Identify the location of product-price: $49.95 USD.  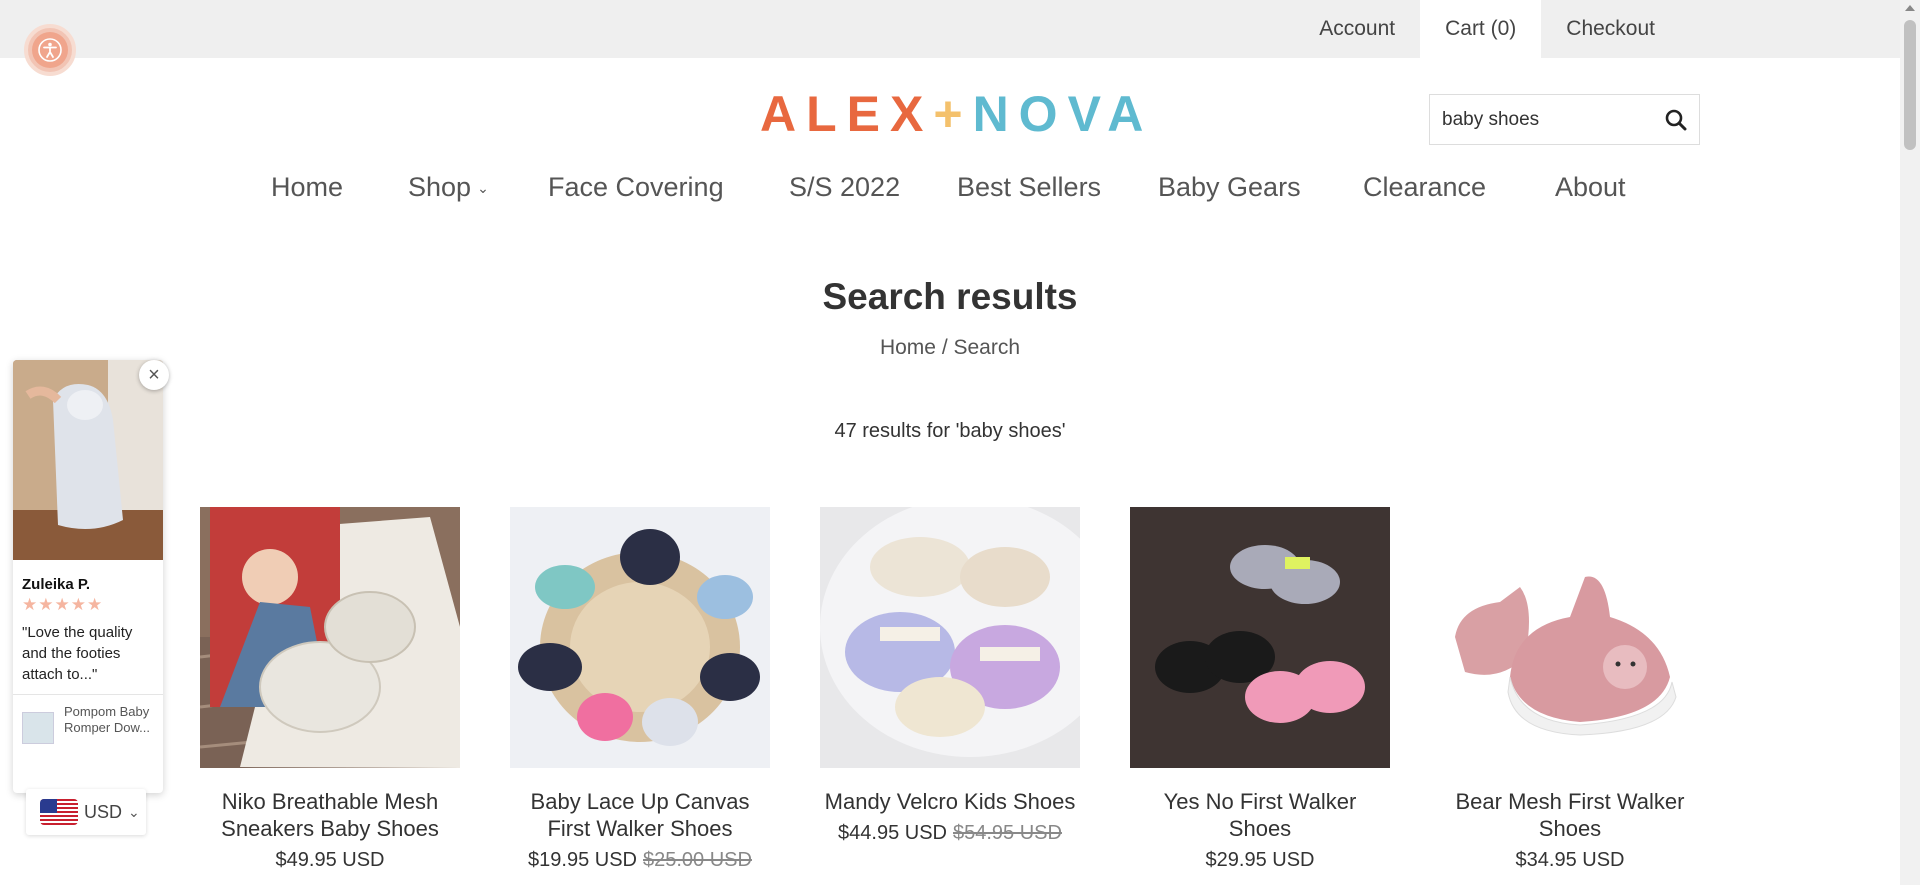
(330, 860).